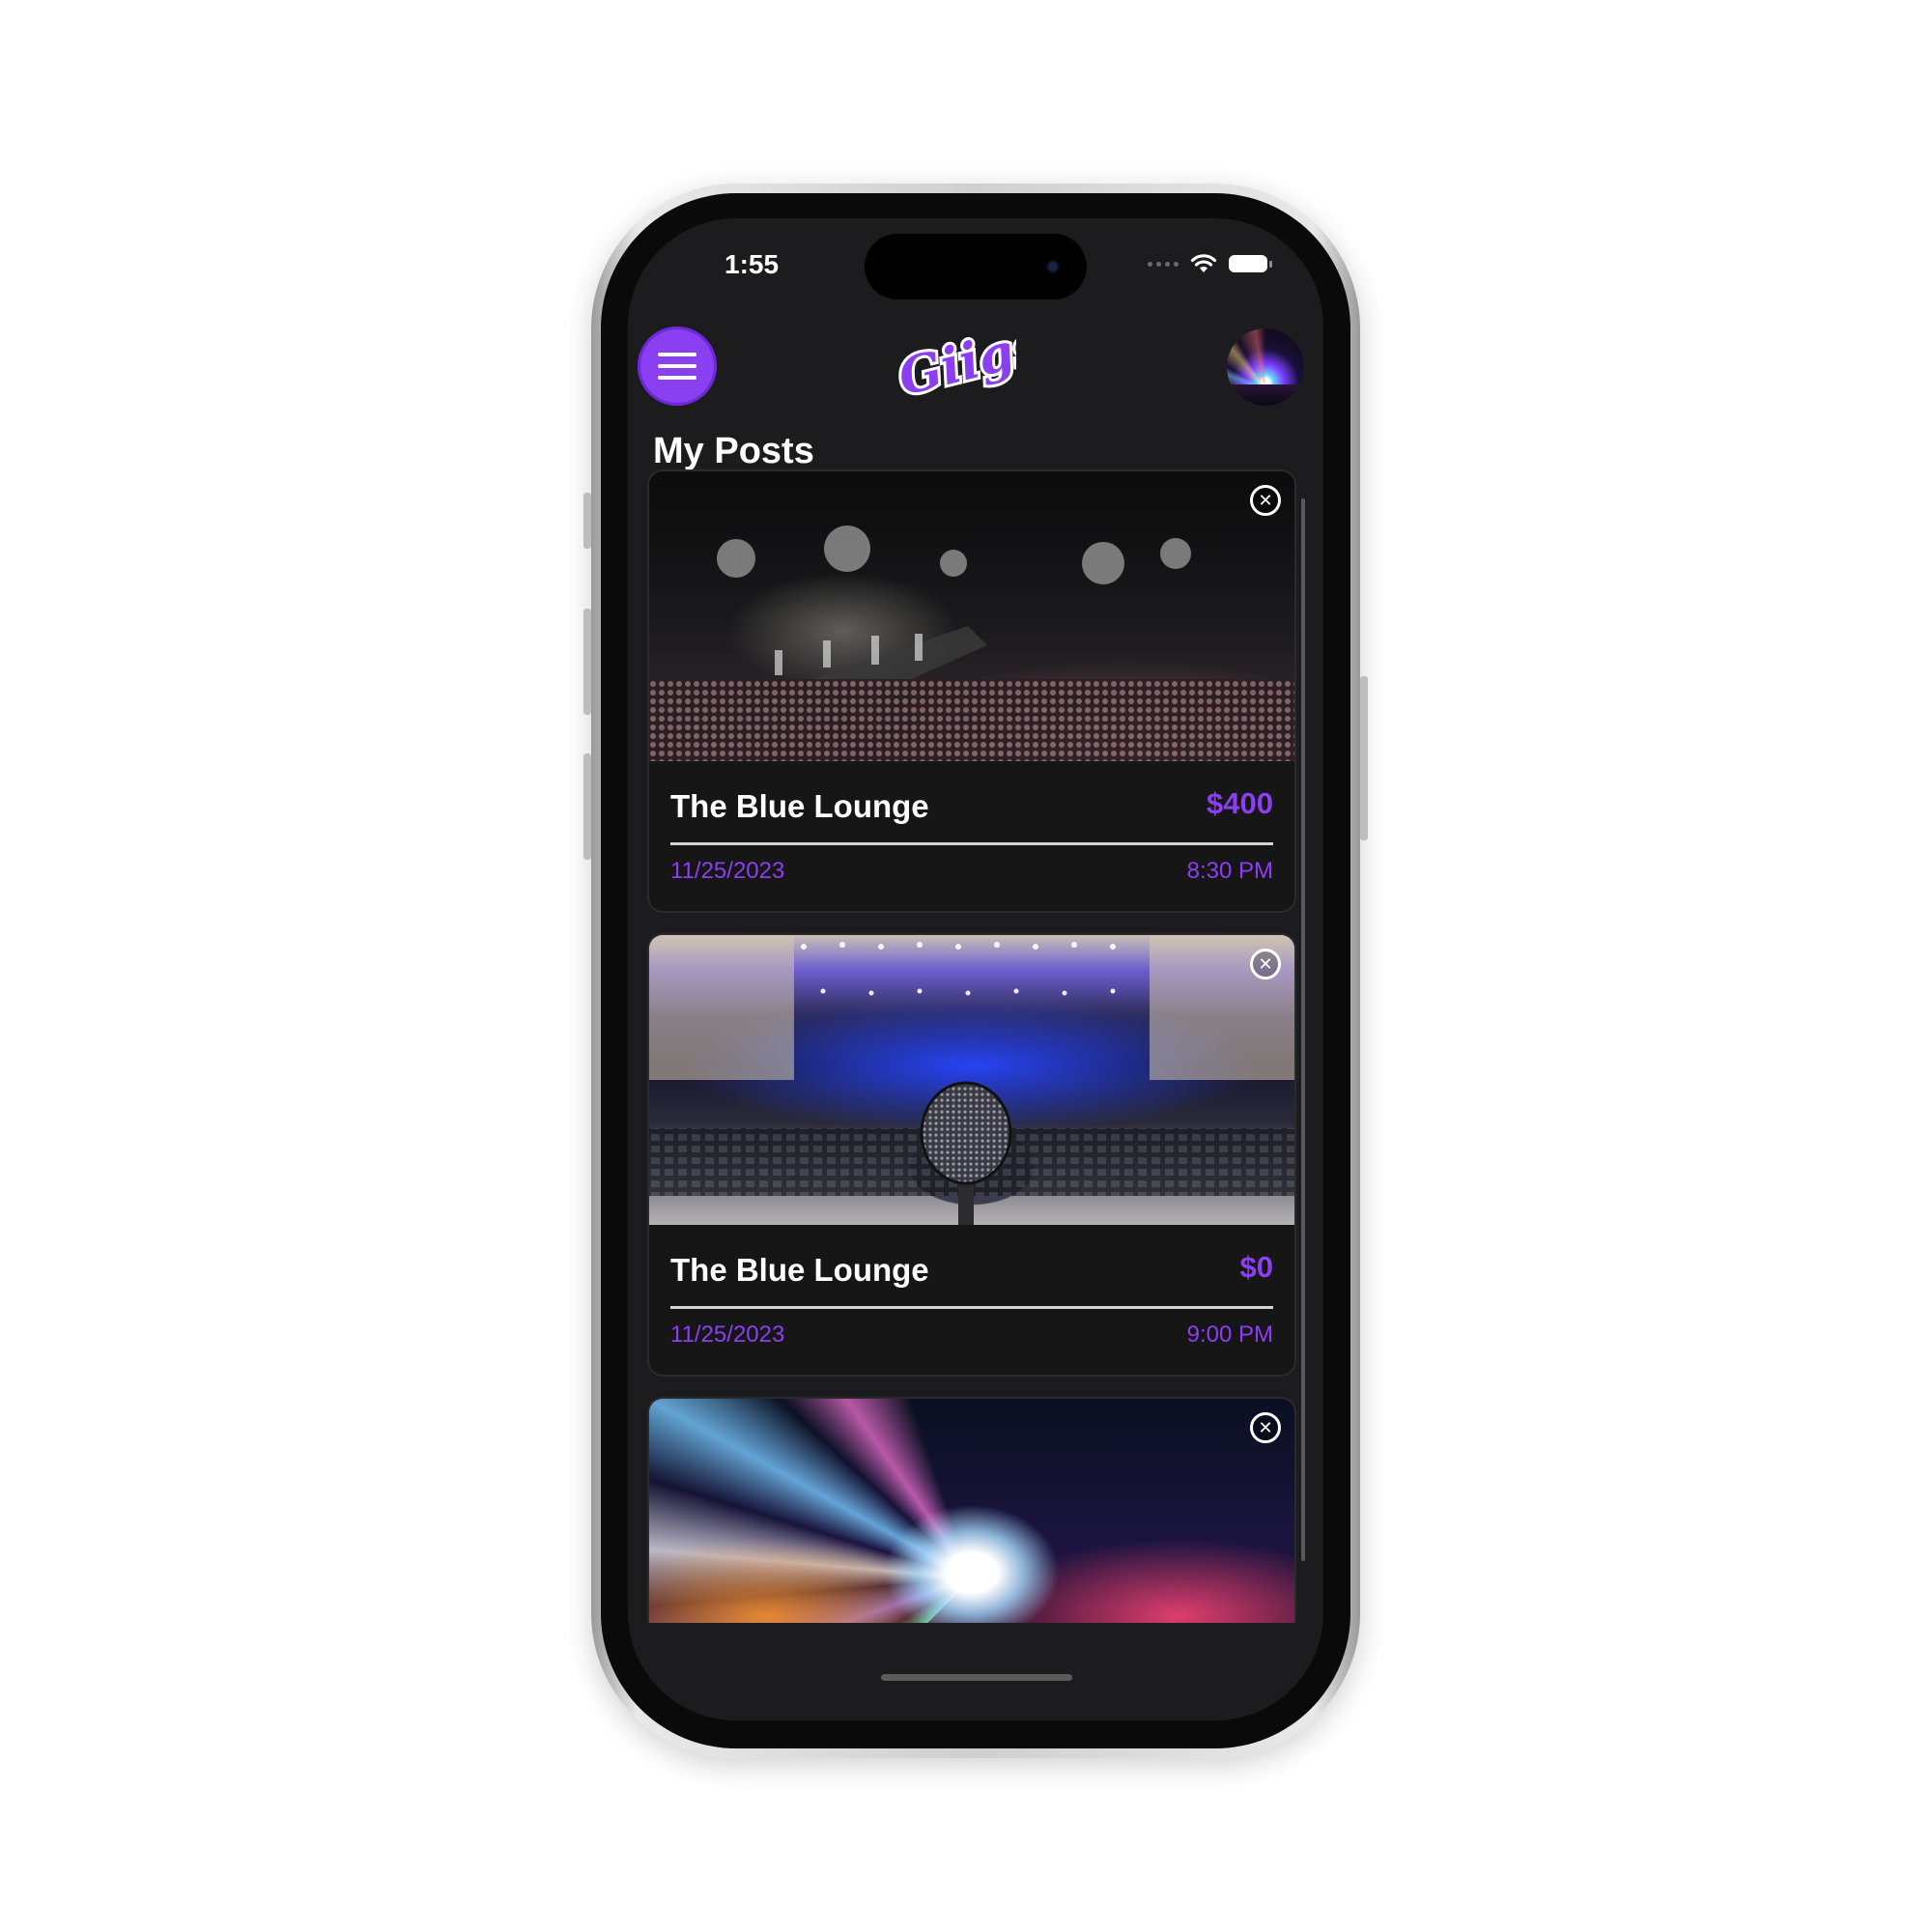  I want to click on post-card: ✕ The Blue Lounge $0 11/25/2023 9:00 PM, so click(971, 1155).